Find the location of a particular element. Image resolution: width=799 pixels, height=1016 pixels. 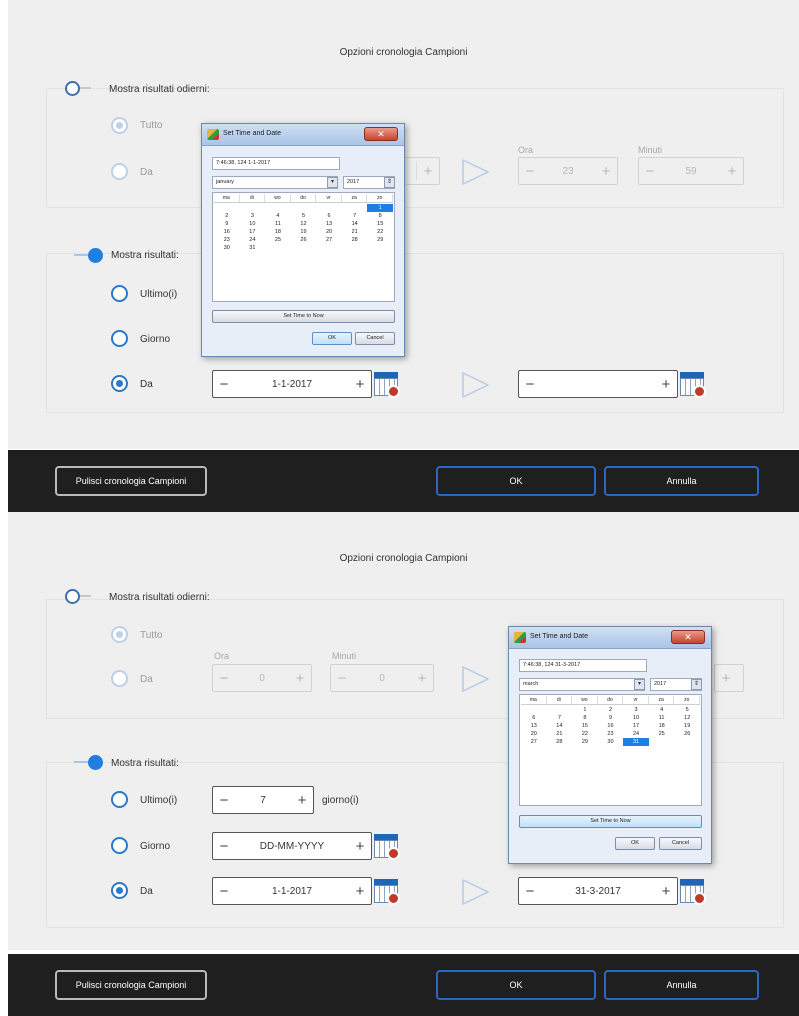

day-date-stepper: − DD-MM-YYYY + is located at coordinates (292, 846).